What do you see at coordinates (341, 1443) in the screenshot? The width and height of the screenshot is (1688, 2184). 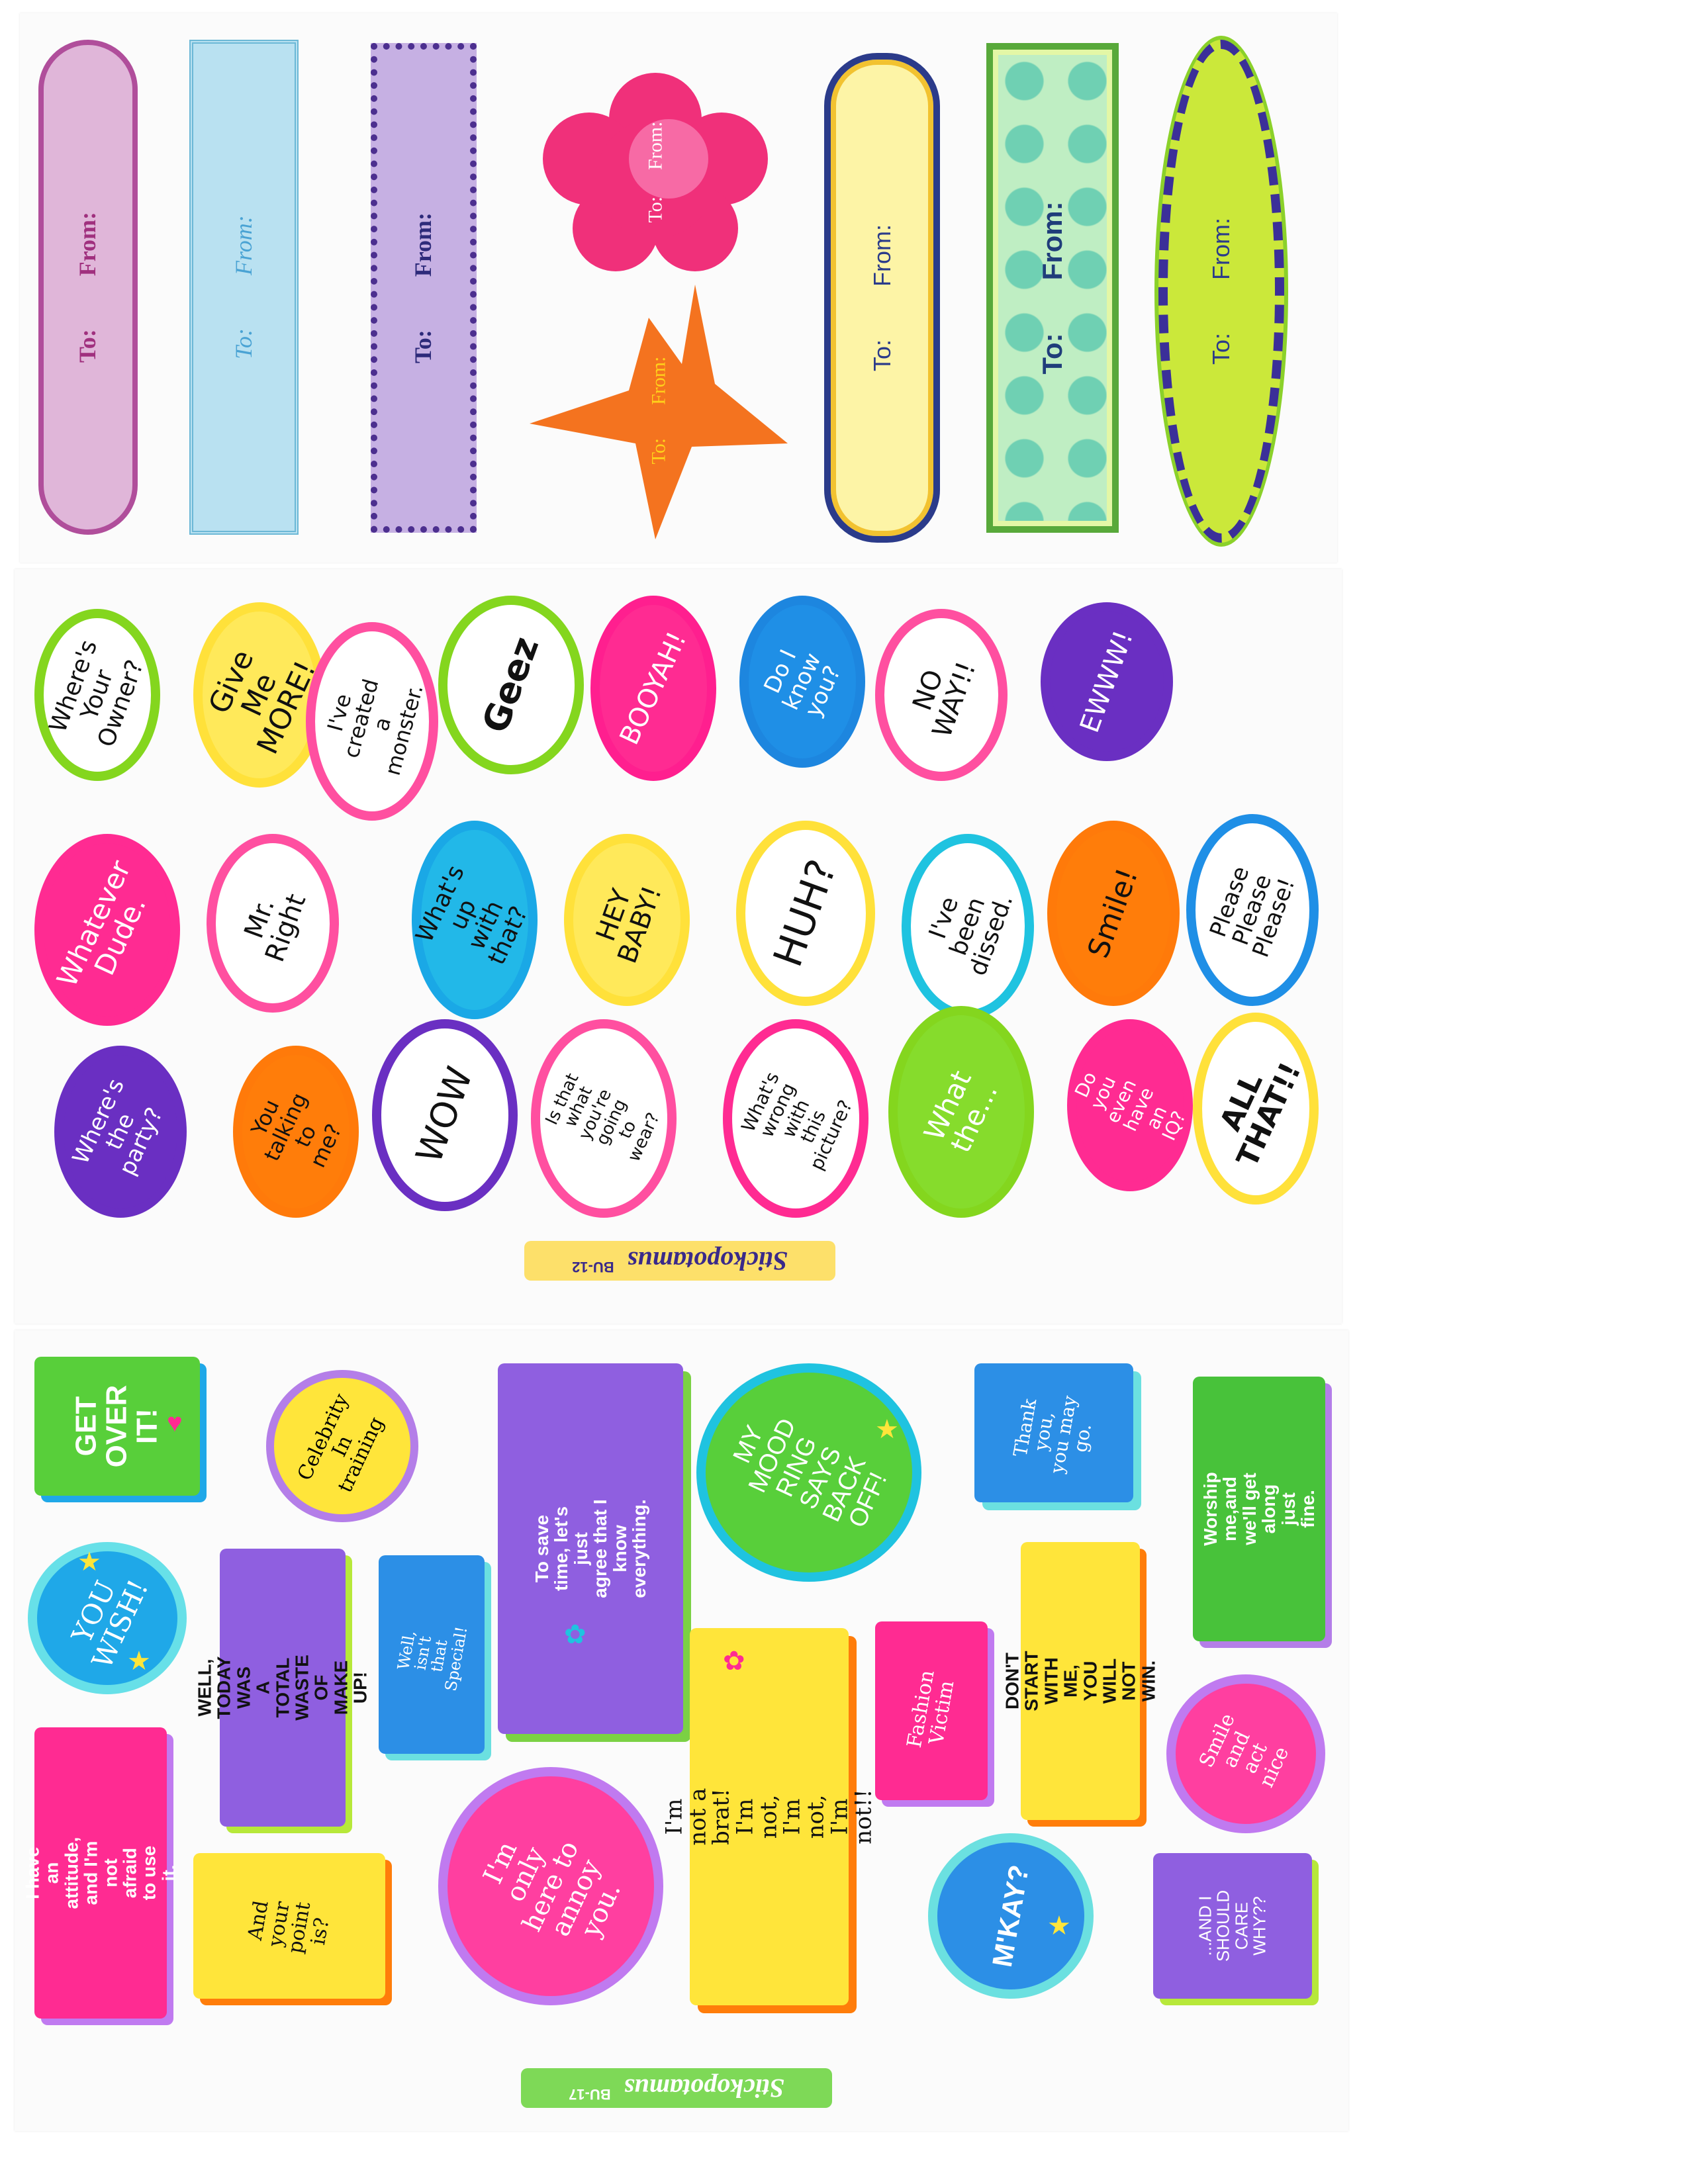 I see `sticker-text: Celebrity In training` at bounding box center [341, 1443].